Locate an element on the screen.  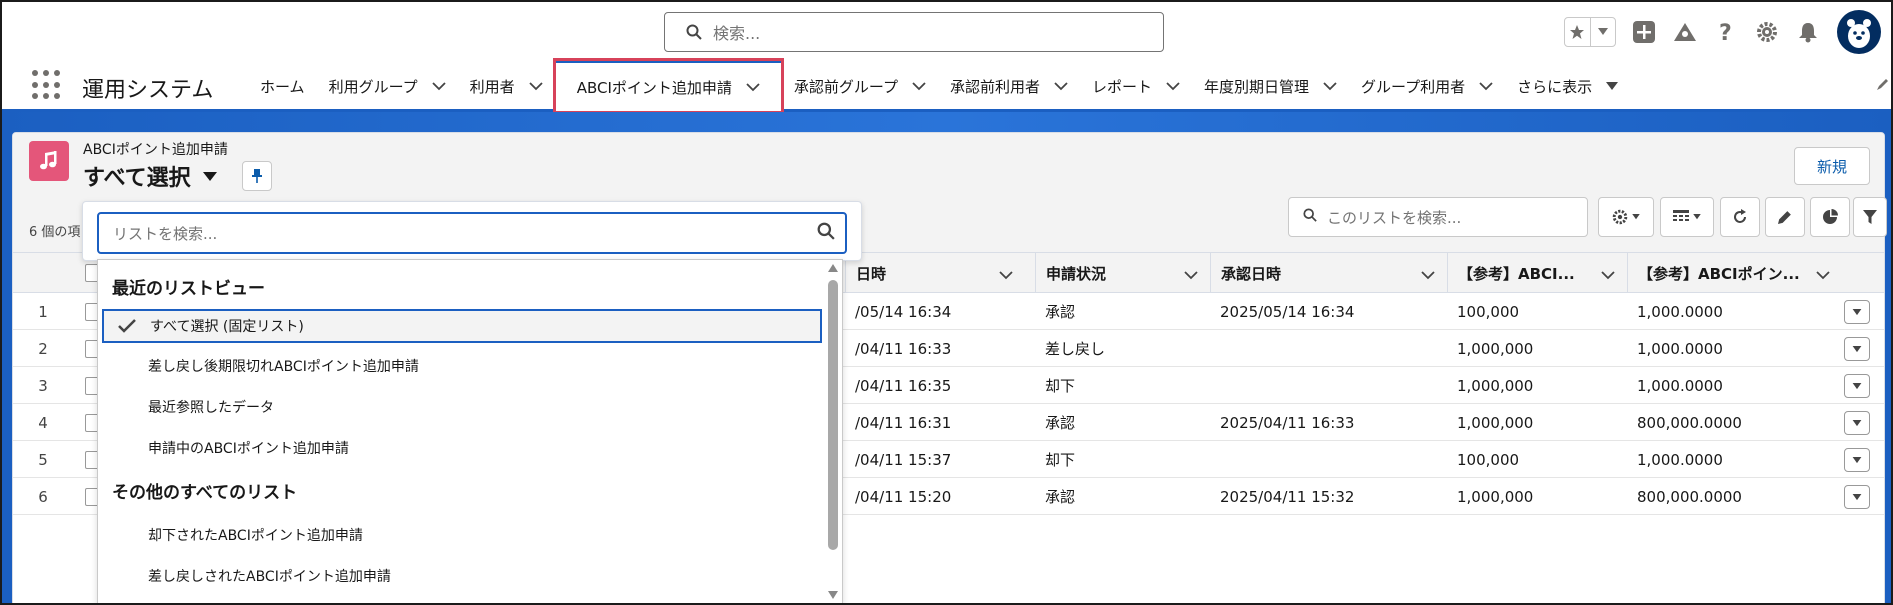
star-icon is located at coordinates (1578, 32).